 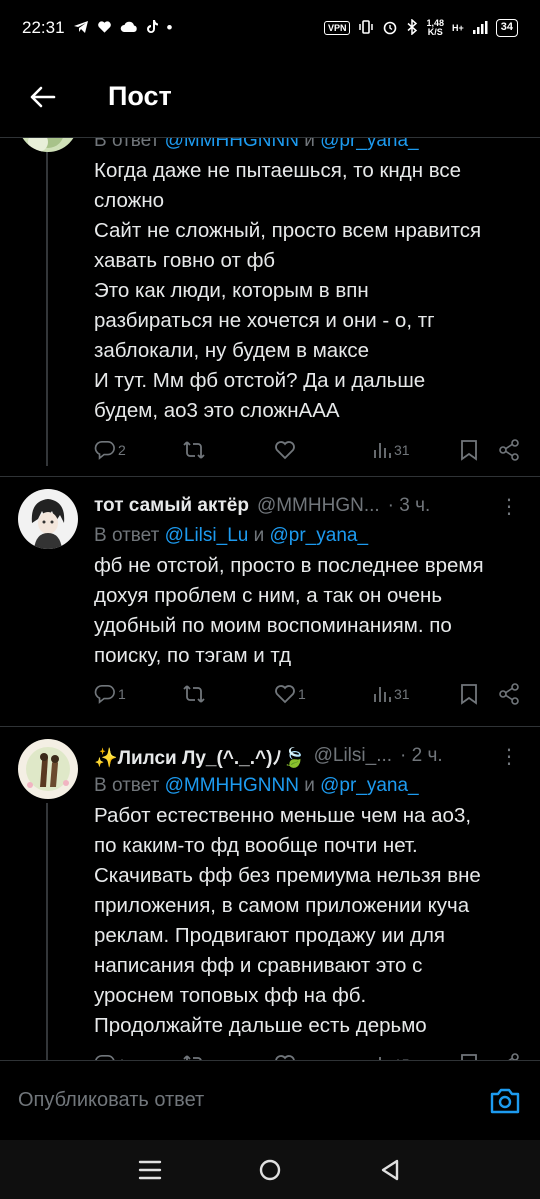 What do you see at coordinates (152, 28) in the screenshot?
I see `tiktok-icon` at bounding box center [152, 28].